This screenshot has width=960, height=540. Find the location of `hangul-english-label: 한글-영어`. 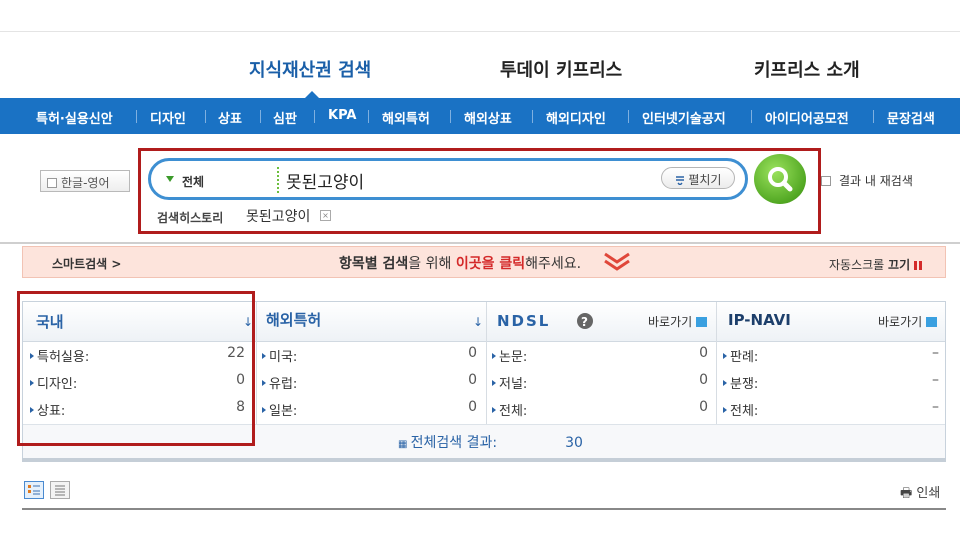

hangul-english-label: 한글-영어 is located at coordinates (85, 183).